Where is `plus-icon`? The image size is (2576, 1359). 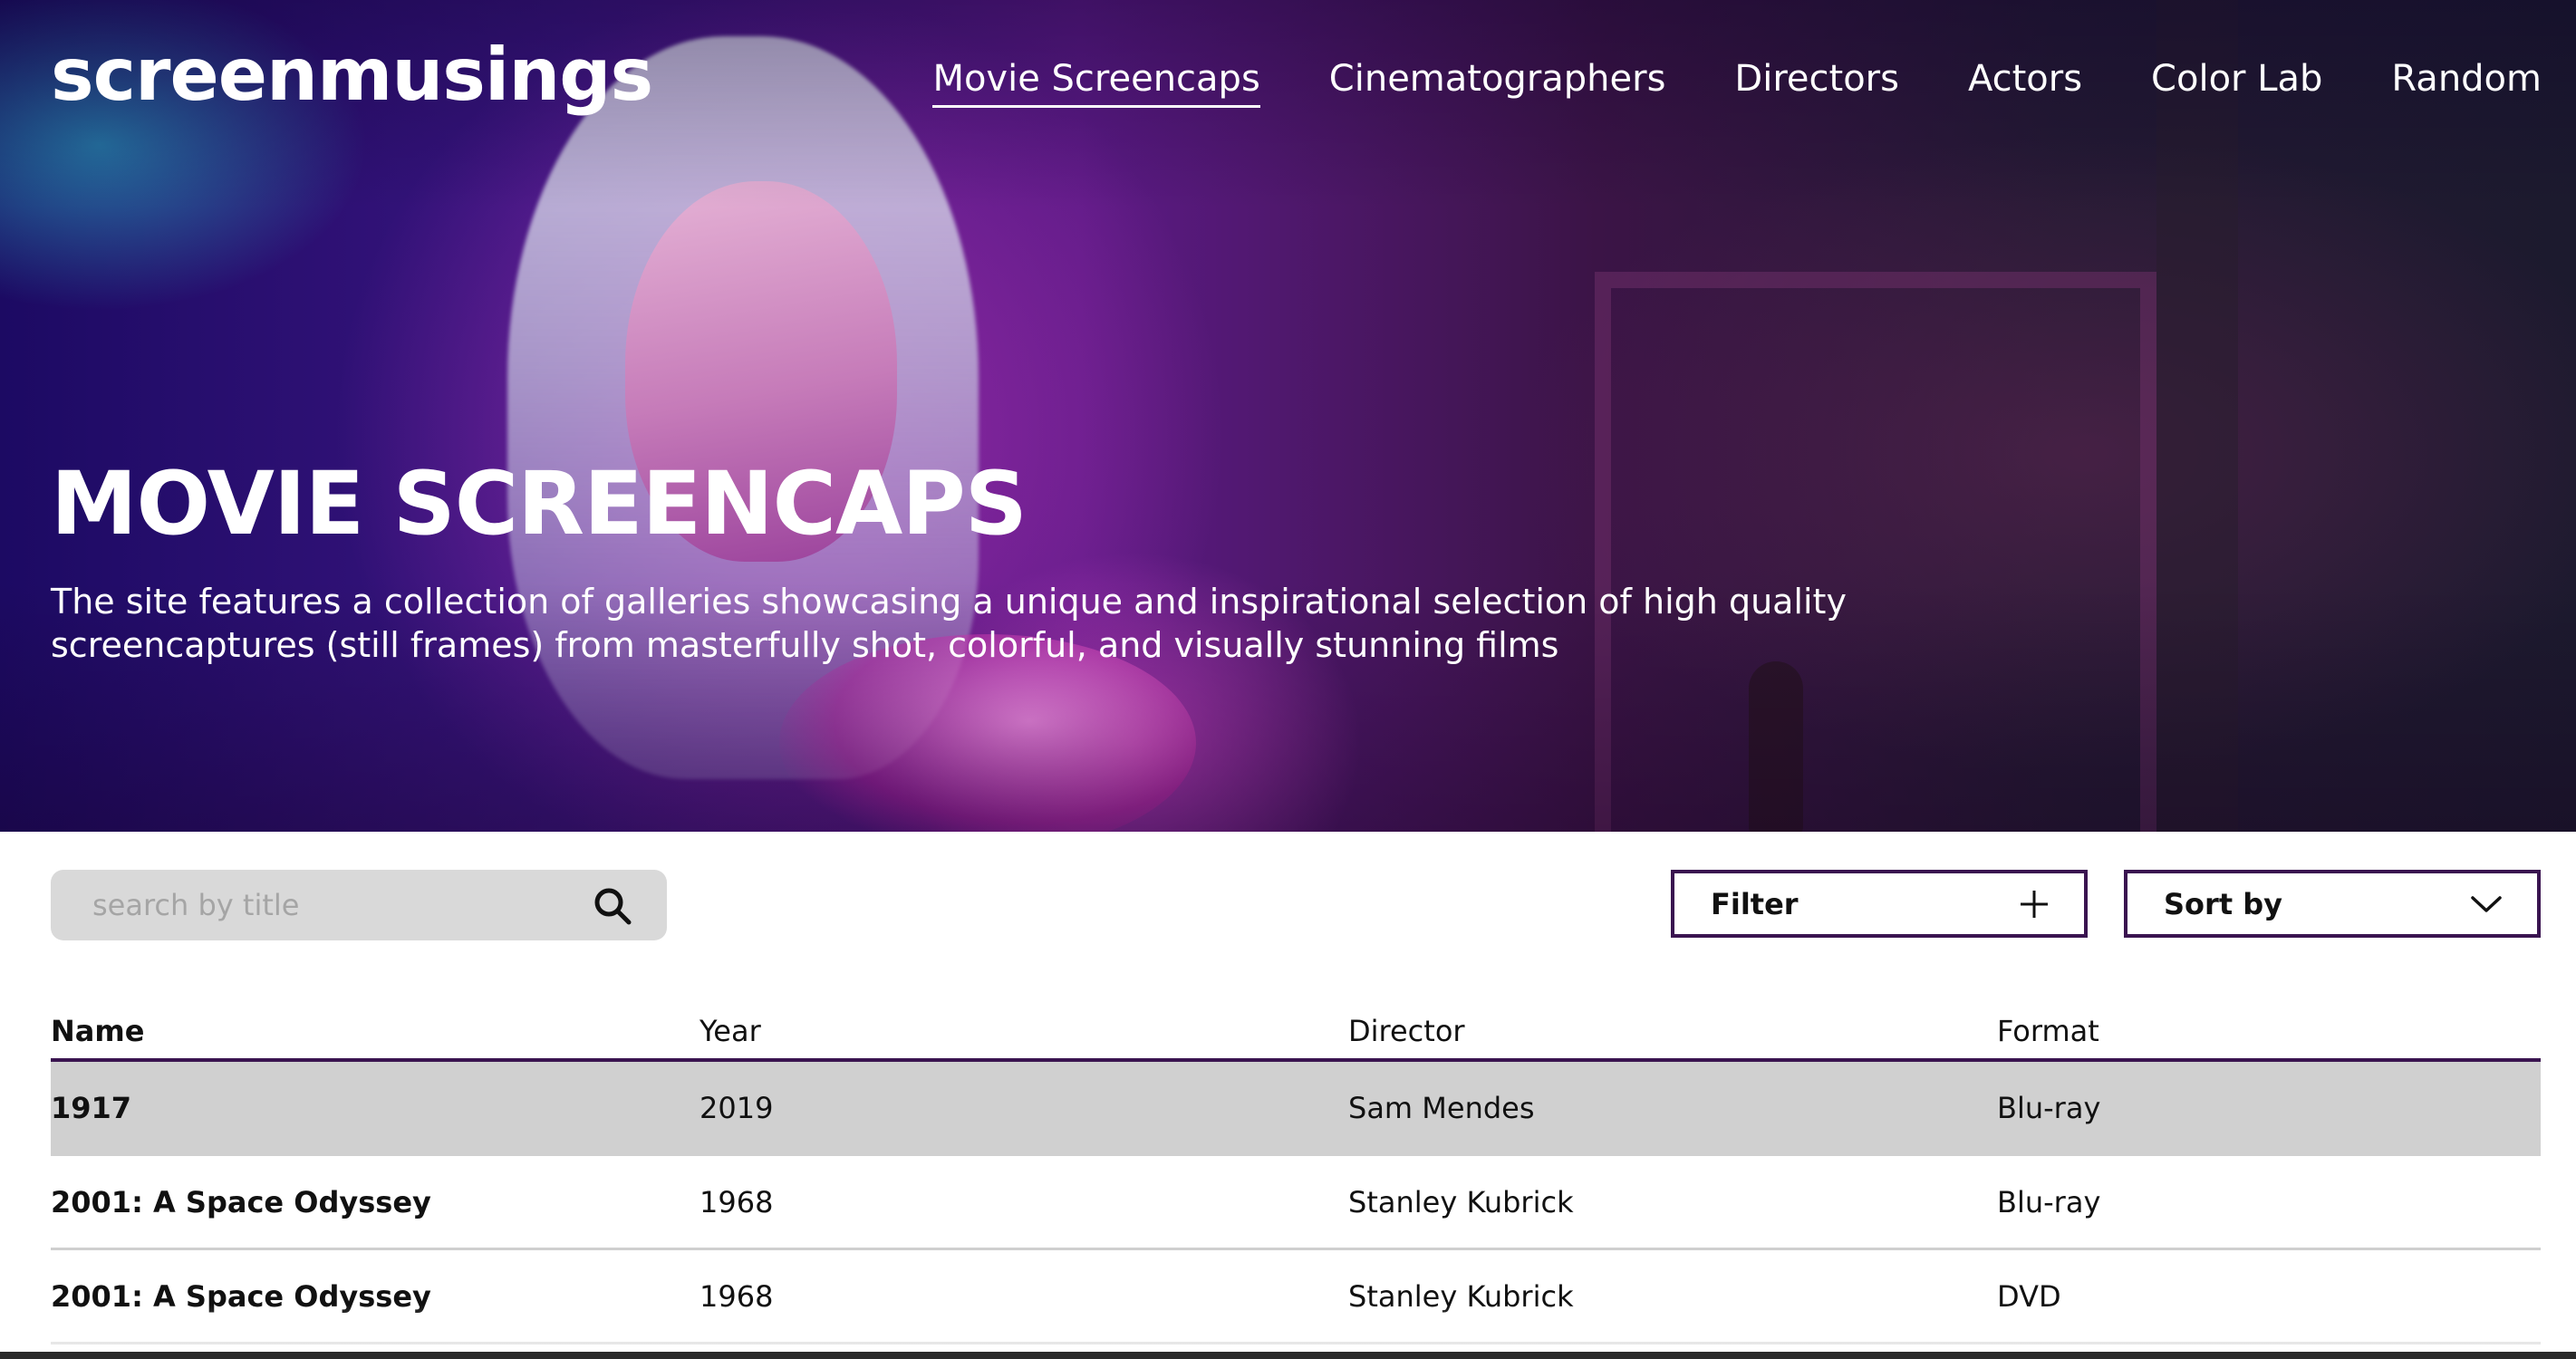 plus-icon is located at coordinates (2034, 905).